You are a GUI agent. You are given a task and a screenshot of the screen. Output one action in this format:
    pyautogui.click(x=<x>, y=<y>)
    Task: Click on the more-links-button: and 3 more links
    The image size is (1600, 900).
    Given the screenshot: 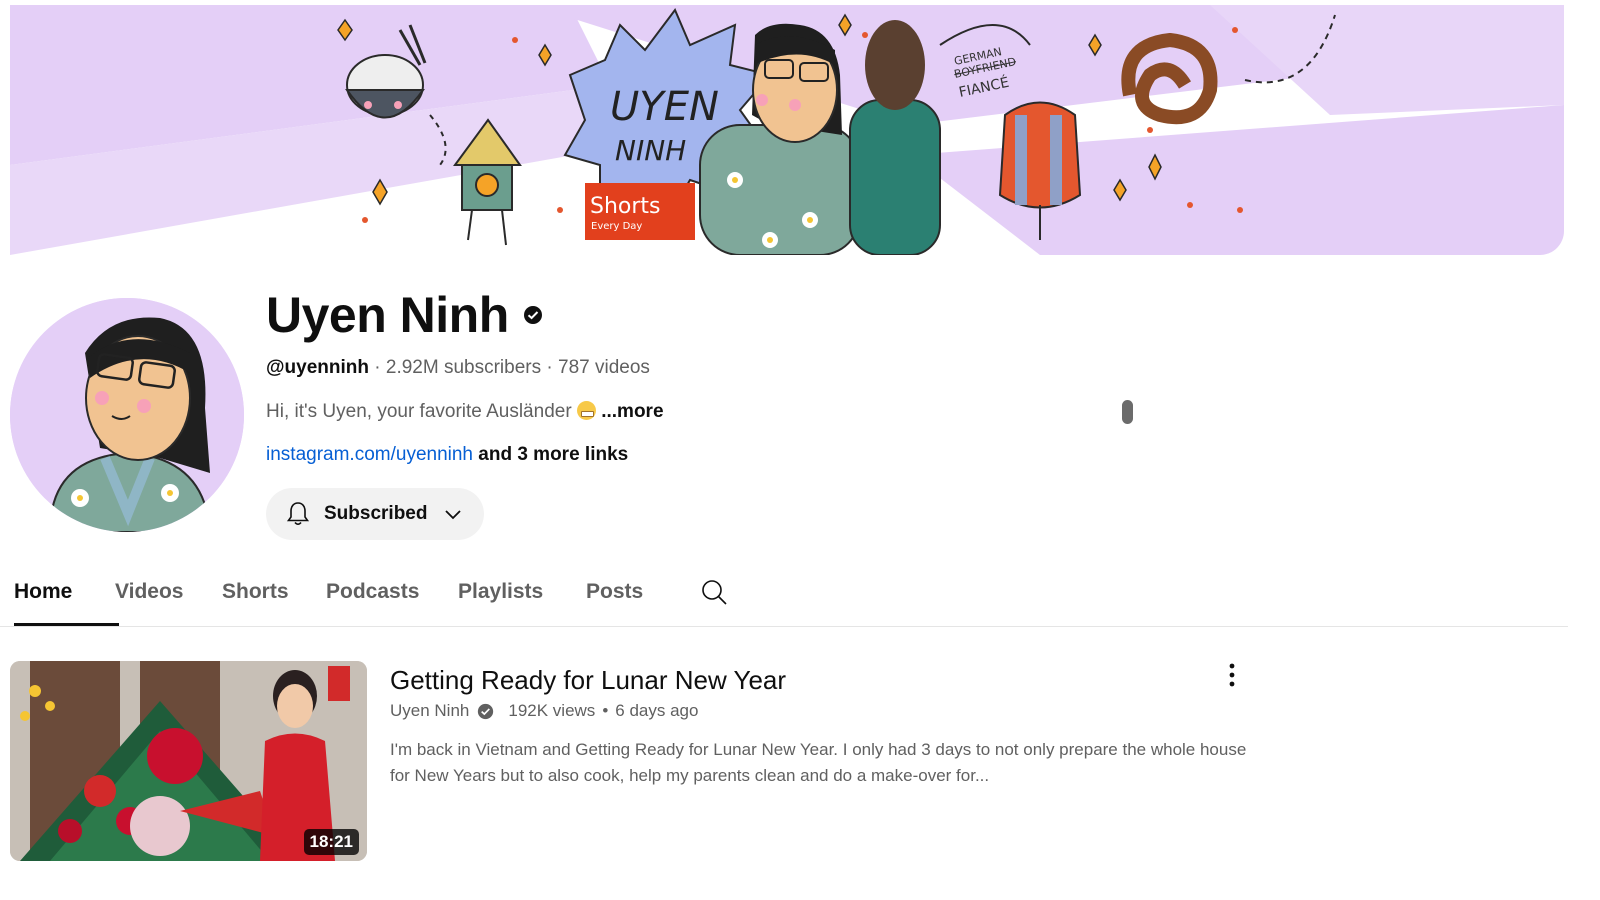 What is the action you would take?
    pyautogui.click(x=553, y=454)
    